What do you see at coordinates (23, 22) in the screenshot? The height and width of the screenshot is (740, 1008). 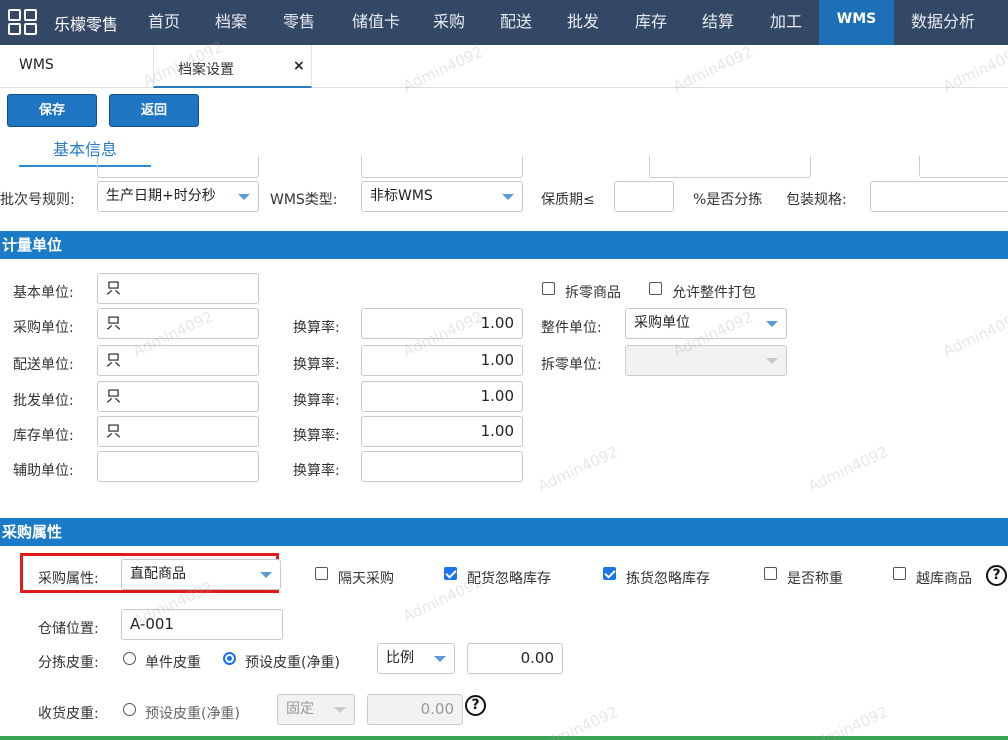 I see `grid-logo-icon` at bounding box center [23, 22].